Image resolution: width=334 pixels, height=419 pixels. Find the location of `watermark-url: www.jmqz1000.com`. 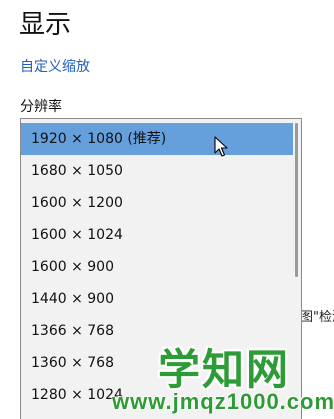

watermark-url: www.jmqz1000.com is located at coordinates (223, 401).